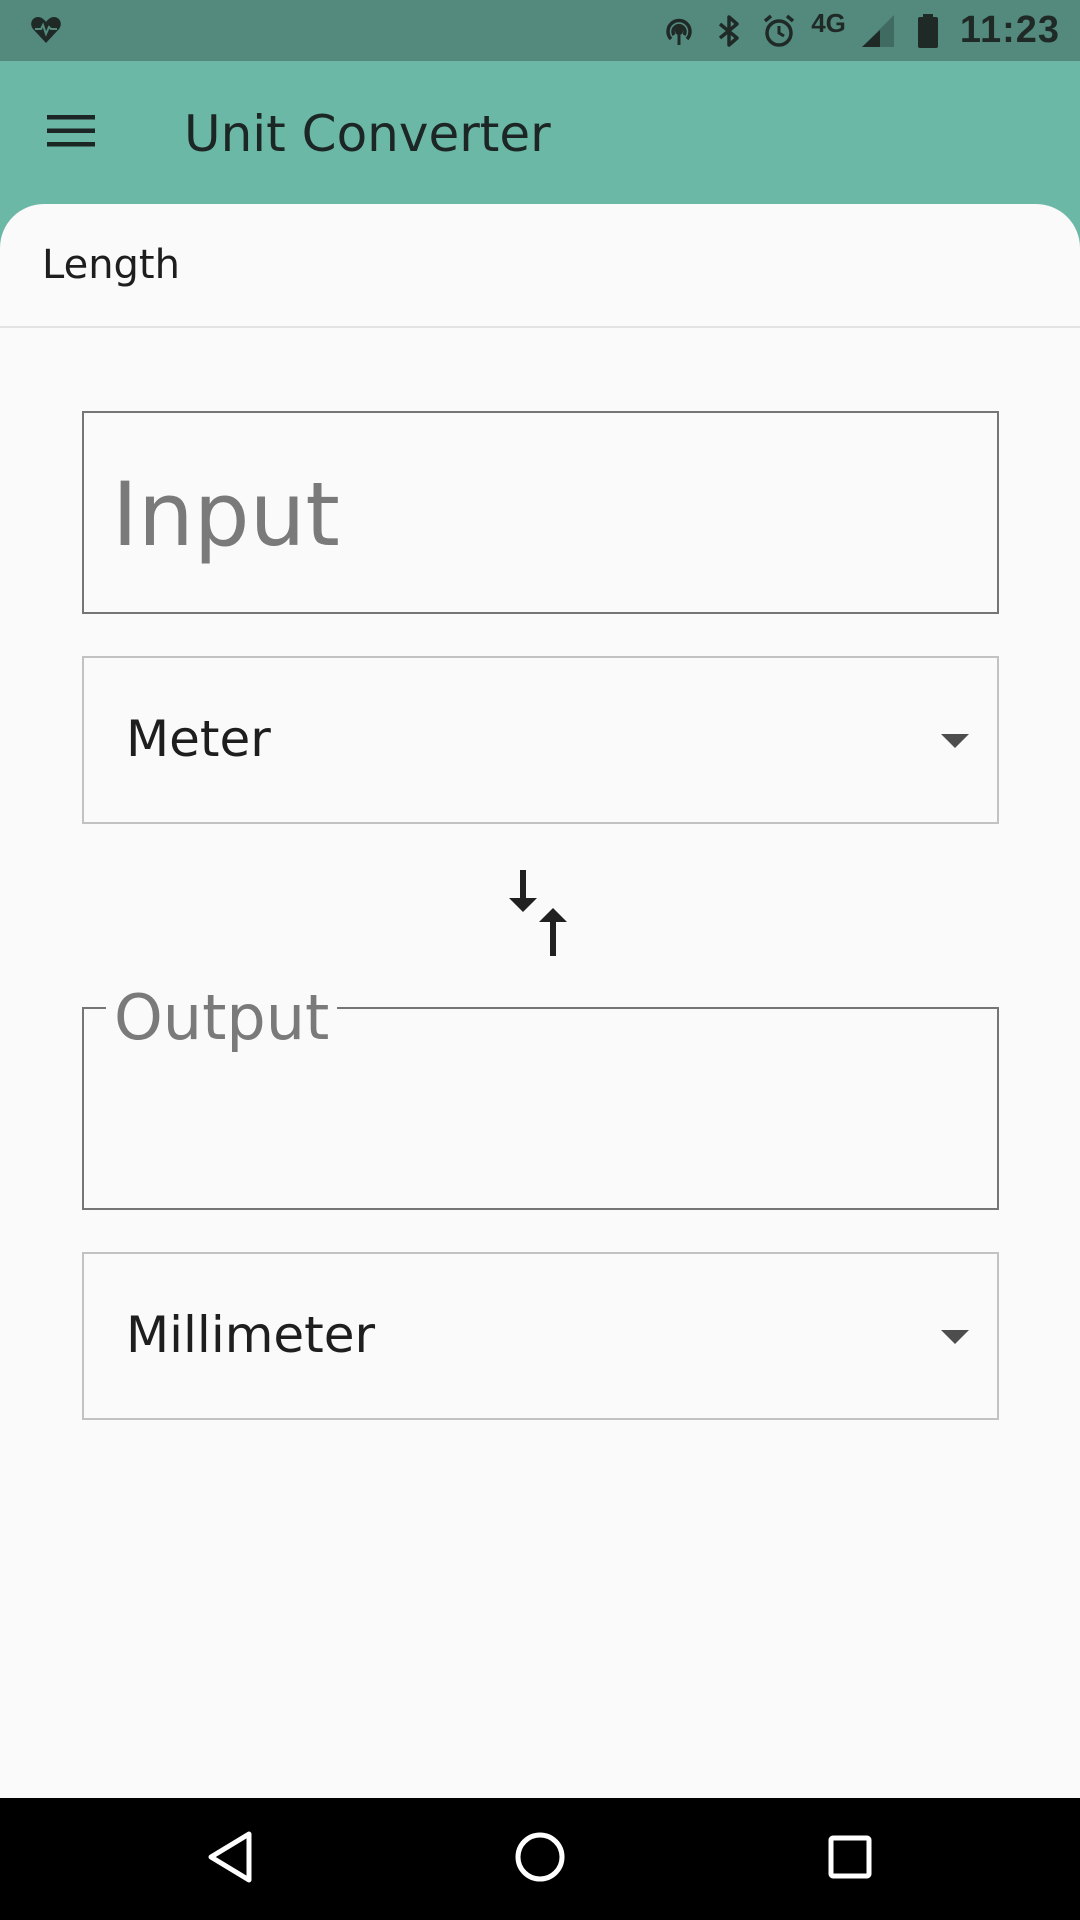  I want to click on back-triangle-icon, so click(230, 1859).